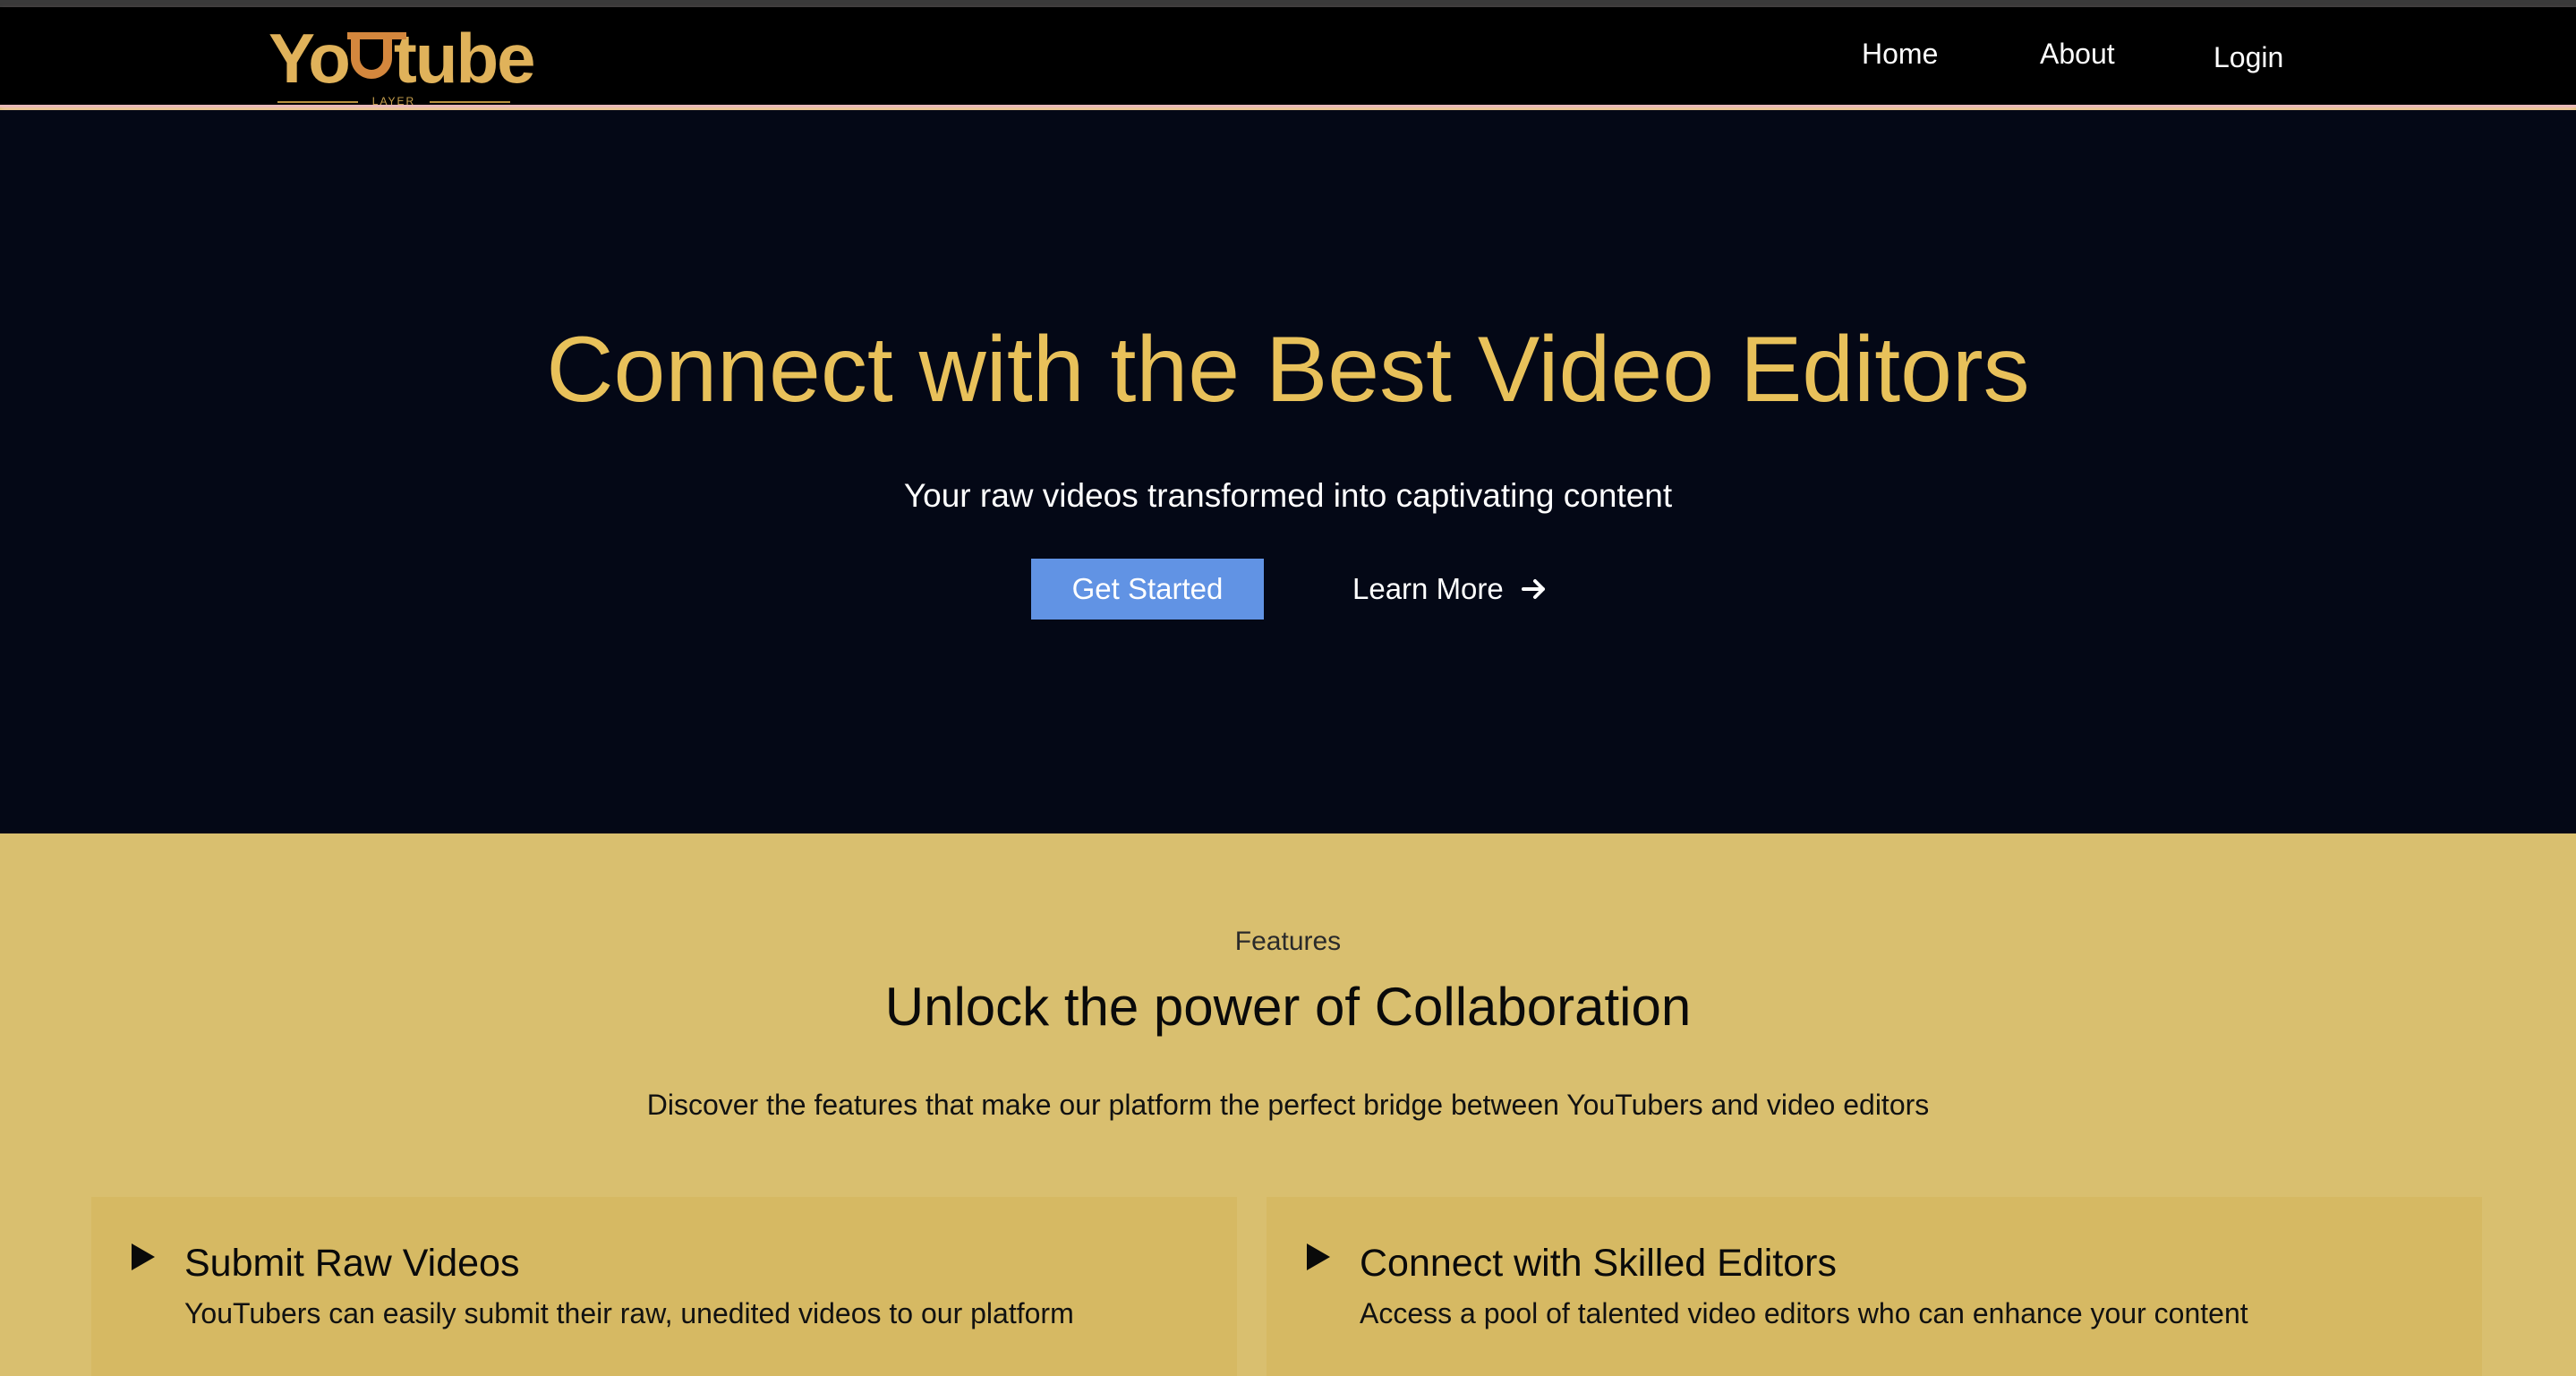 The width and height of the screenshot is (2576, 1376). I want to click on features-title: Unlock the power of Collaboration, so click(1288, 1007).